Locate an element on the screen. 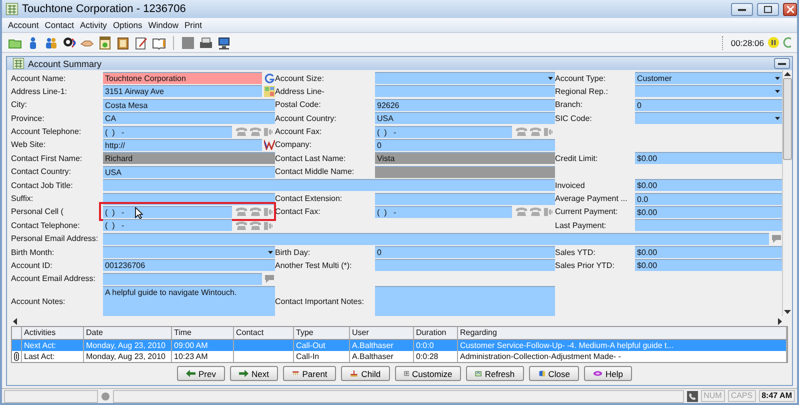 Image resolution: width=799 pixels, height=405 pixels. notes-field is located at coordinates (465, 301).